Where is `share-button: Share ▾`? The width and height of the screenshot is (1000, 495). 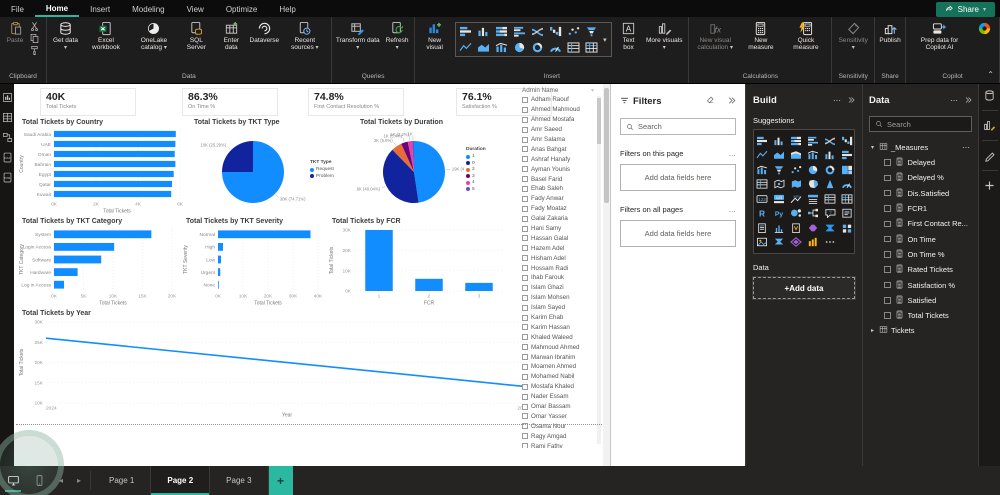 share-button: Share ▾ is located at coordinates (965, 9).